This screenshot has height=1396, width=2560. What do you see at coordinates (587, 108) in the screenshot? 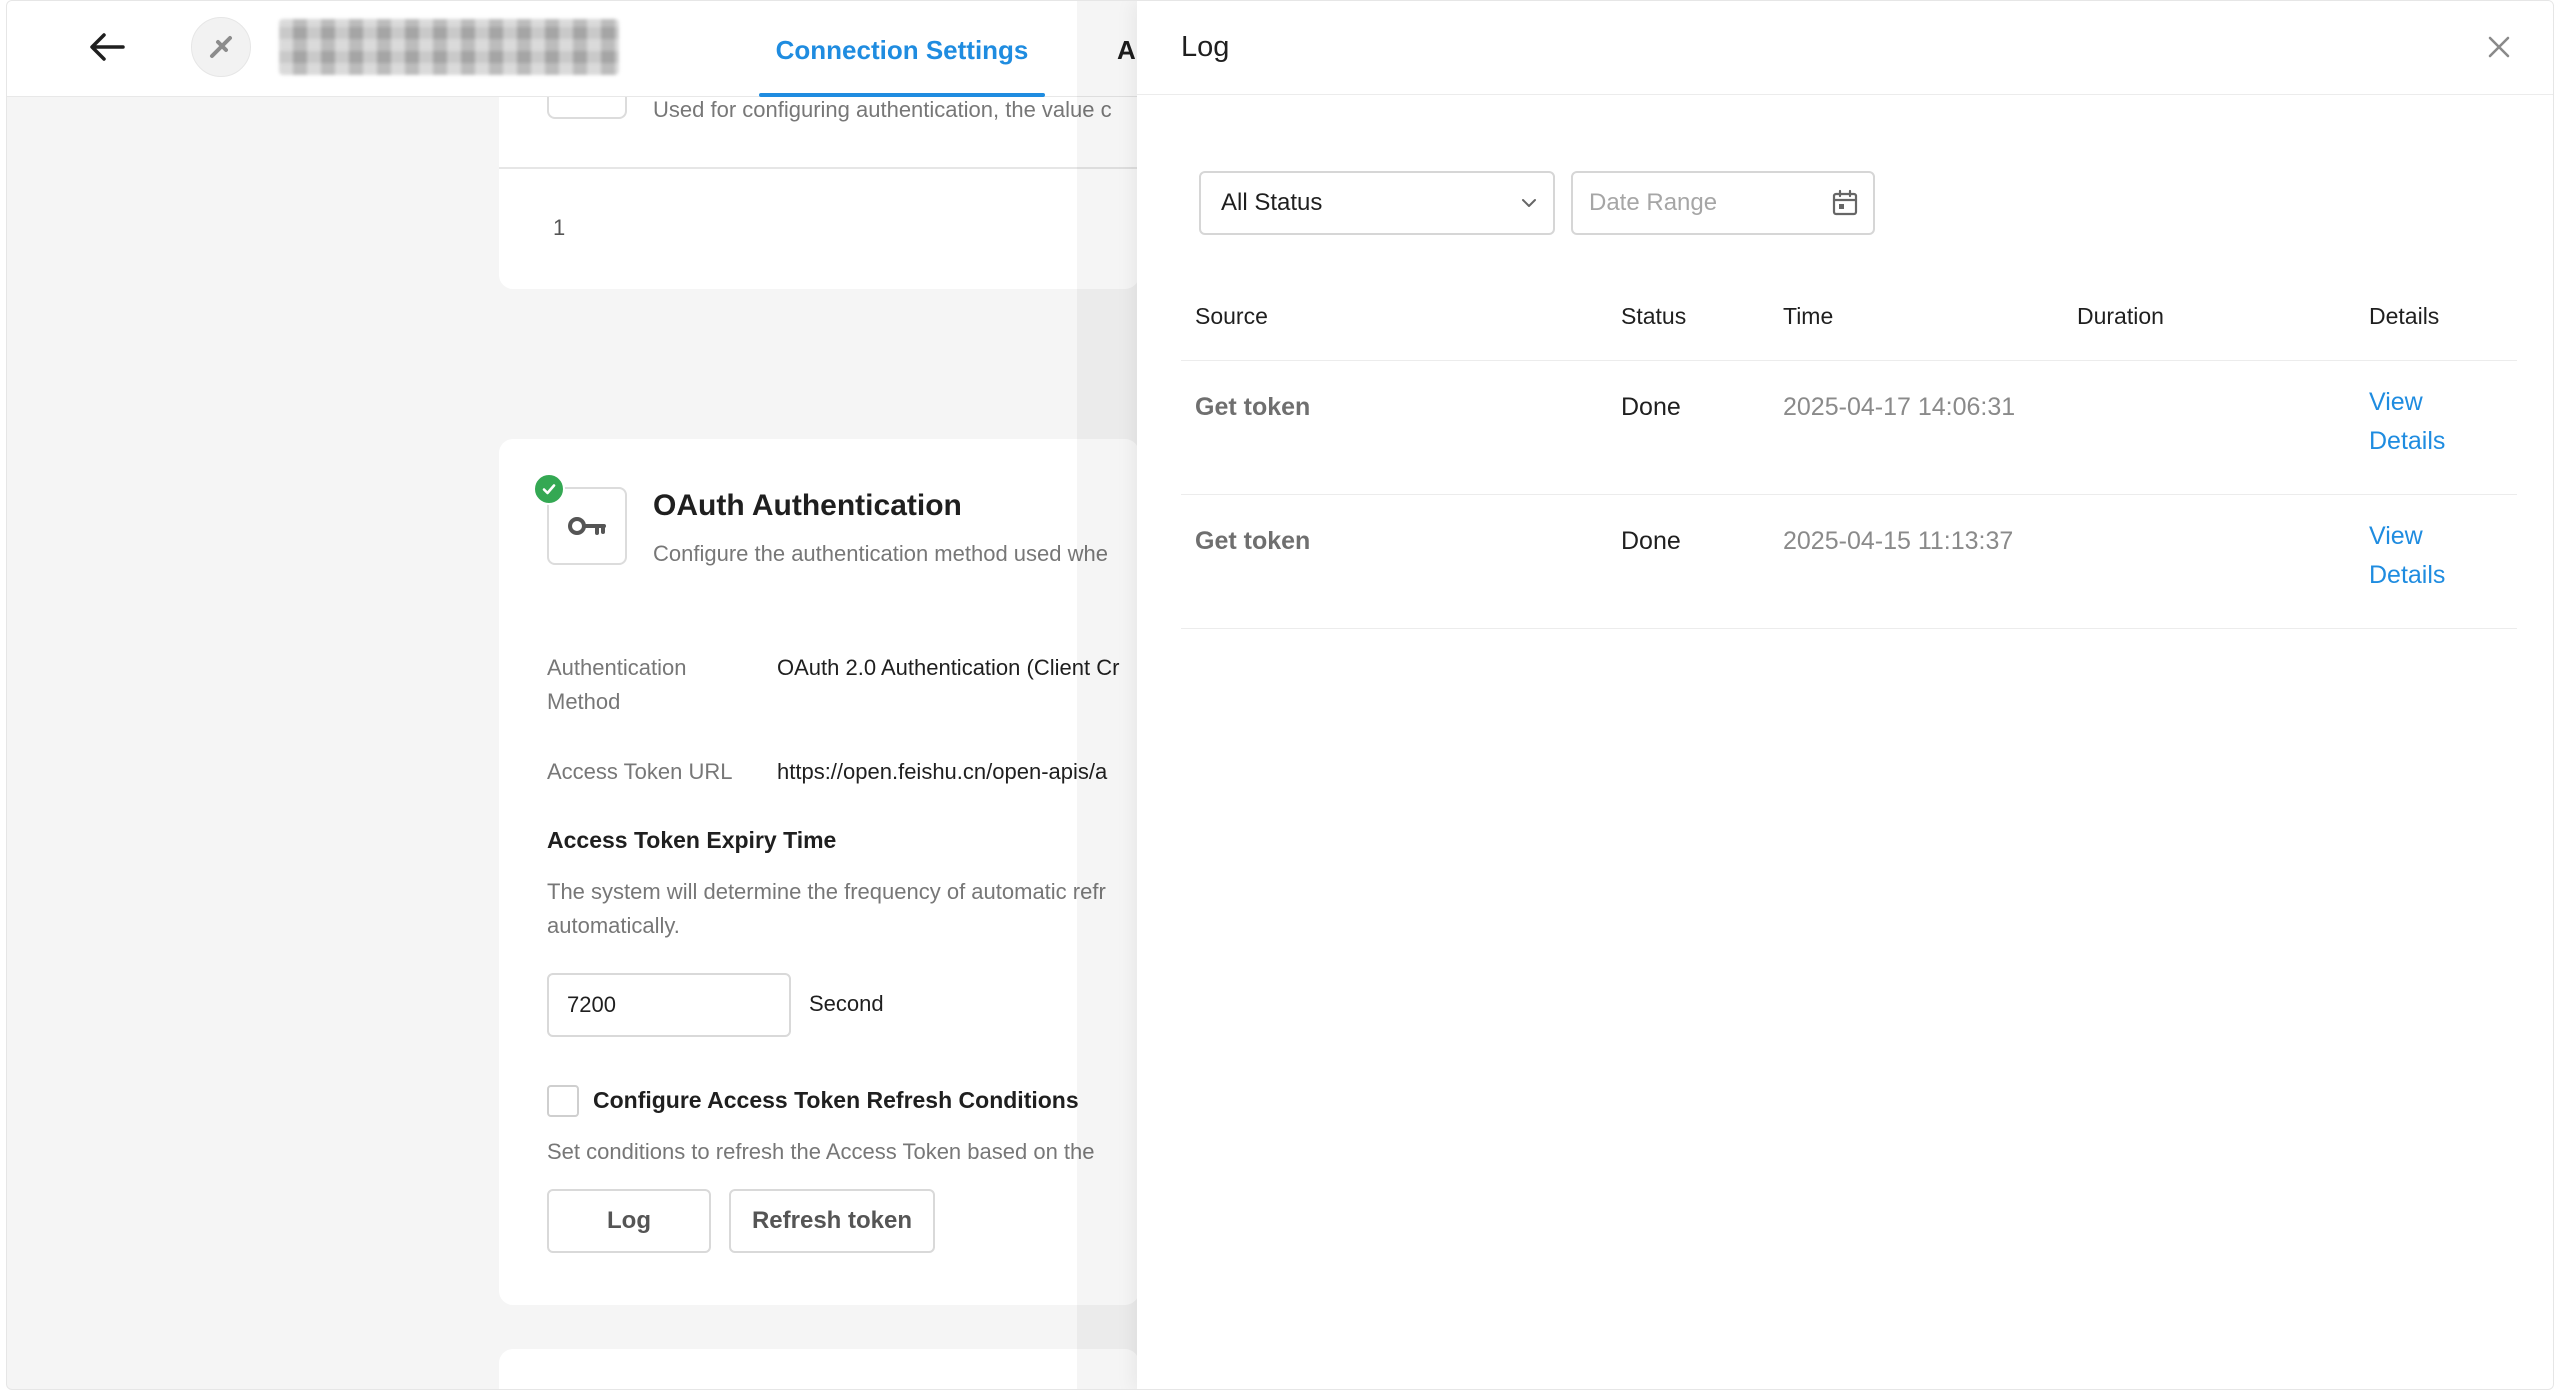
I see `input-stub` at bounding box center [587, 108].